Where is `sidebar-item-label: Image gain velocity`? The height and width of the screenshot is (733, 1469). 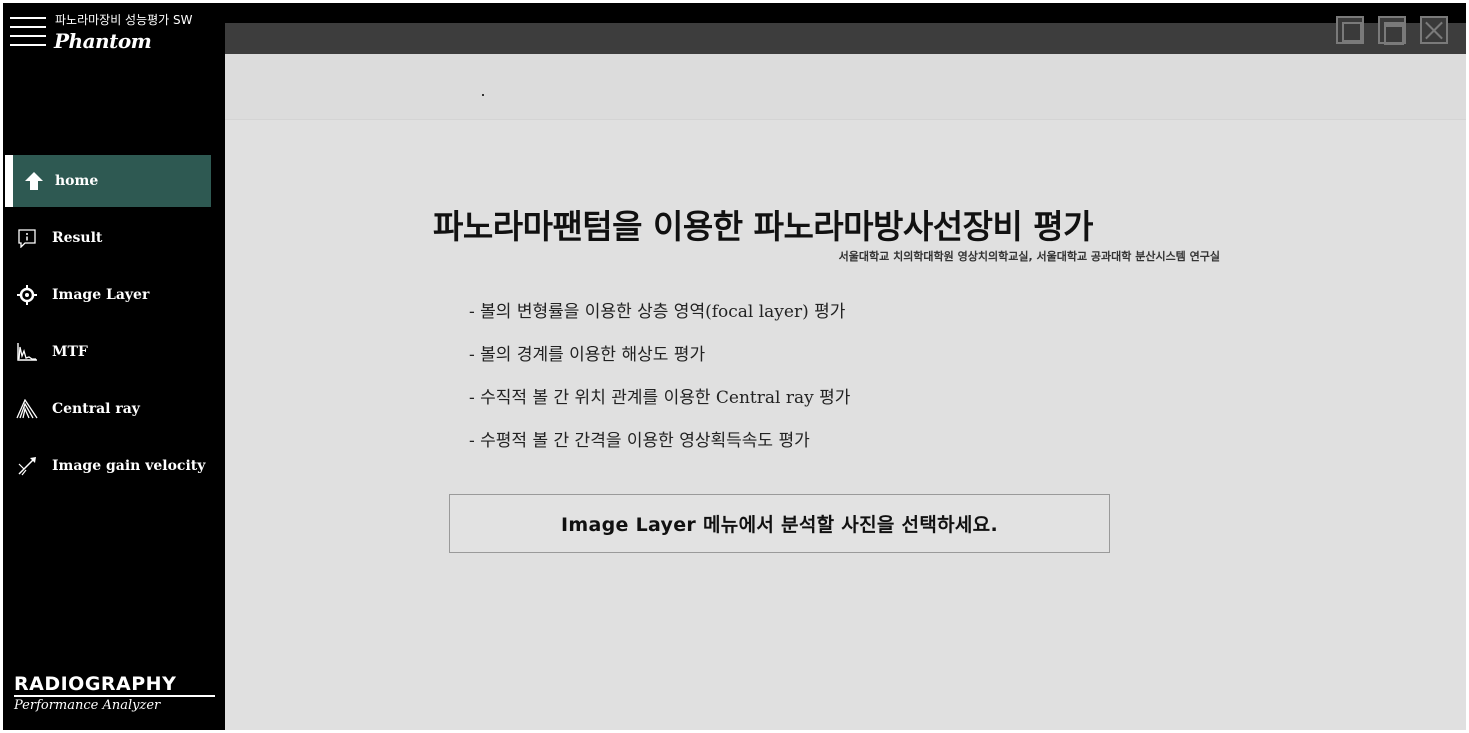
sidebar-item-label: Image gain velocity is located at coordinates (129, 466).